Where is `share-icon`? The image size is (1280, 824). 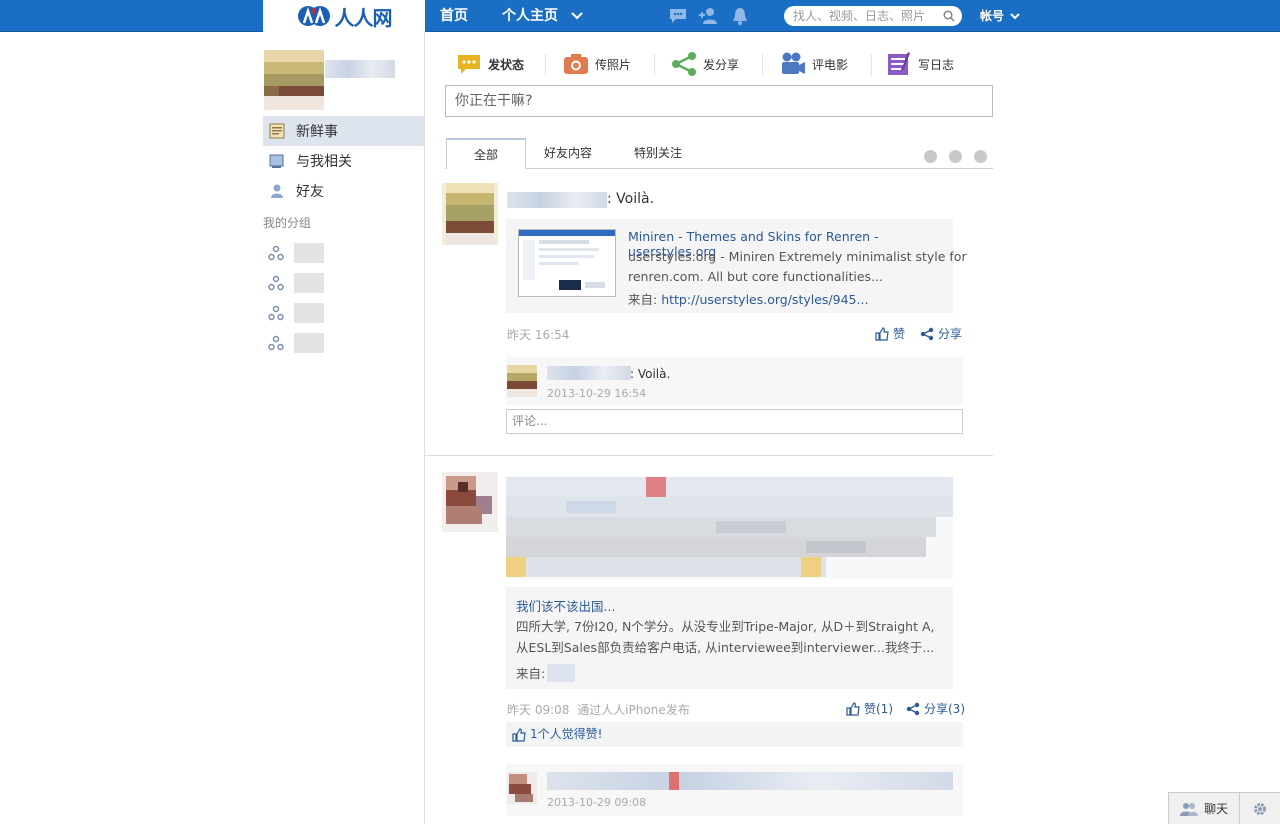 share-icon is located at coordinates (684, 64).